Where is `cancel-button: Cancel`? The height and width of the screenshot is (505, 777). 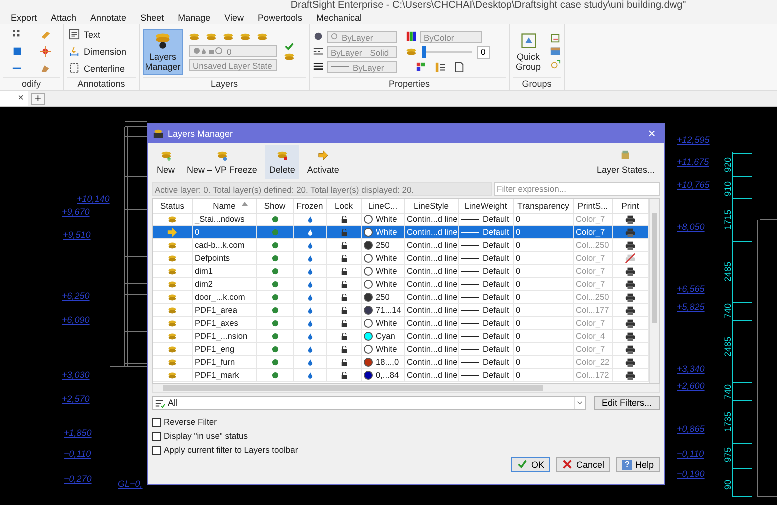
cancel-button: Cancel is located at coordinates (583, 464).